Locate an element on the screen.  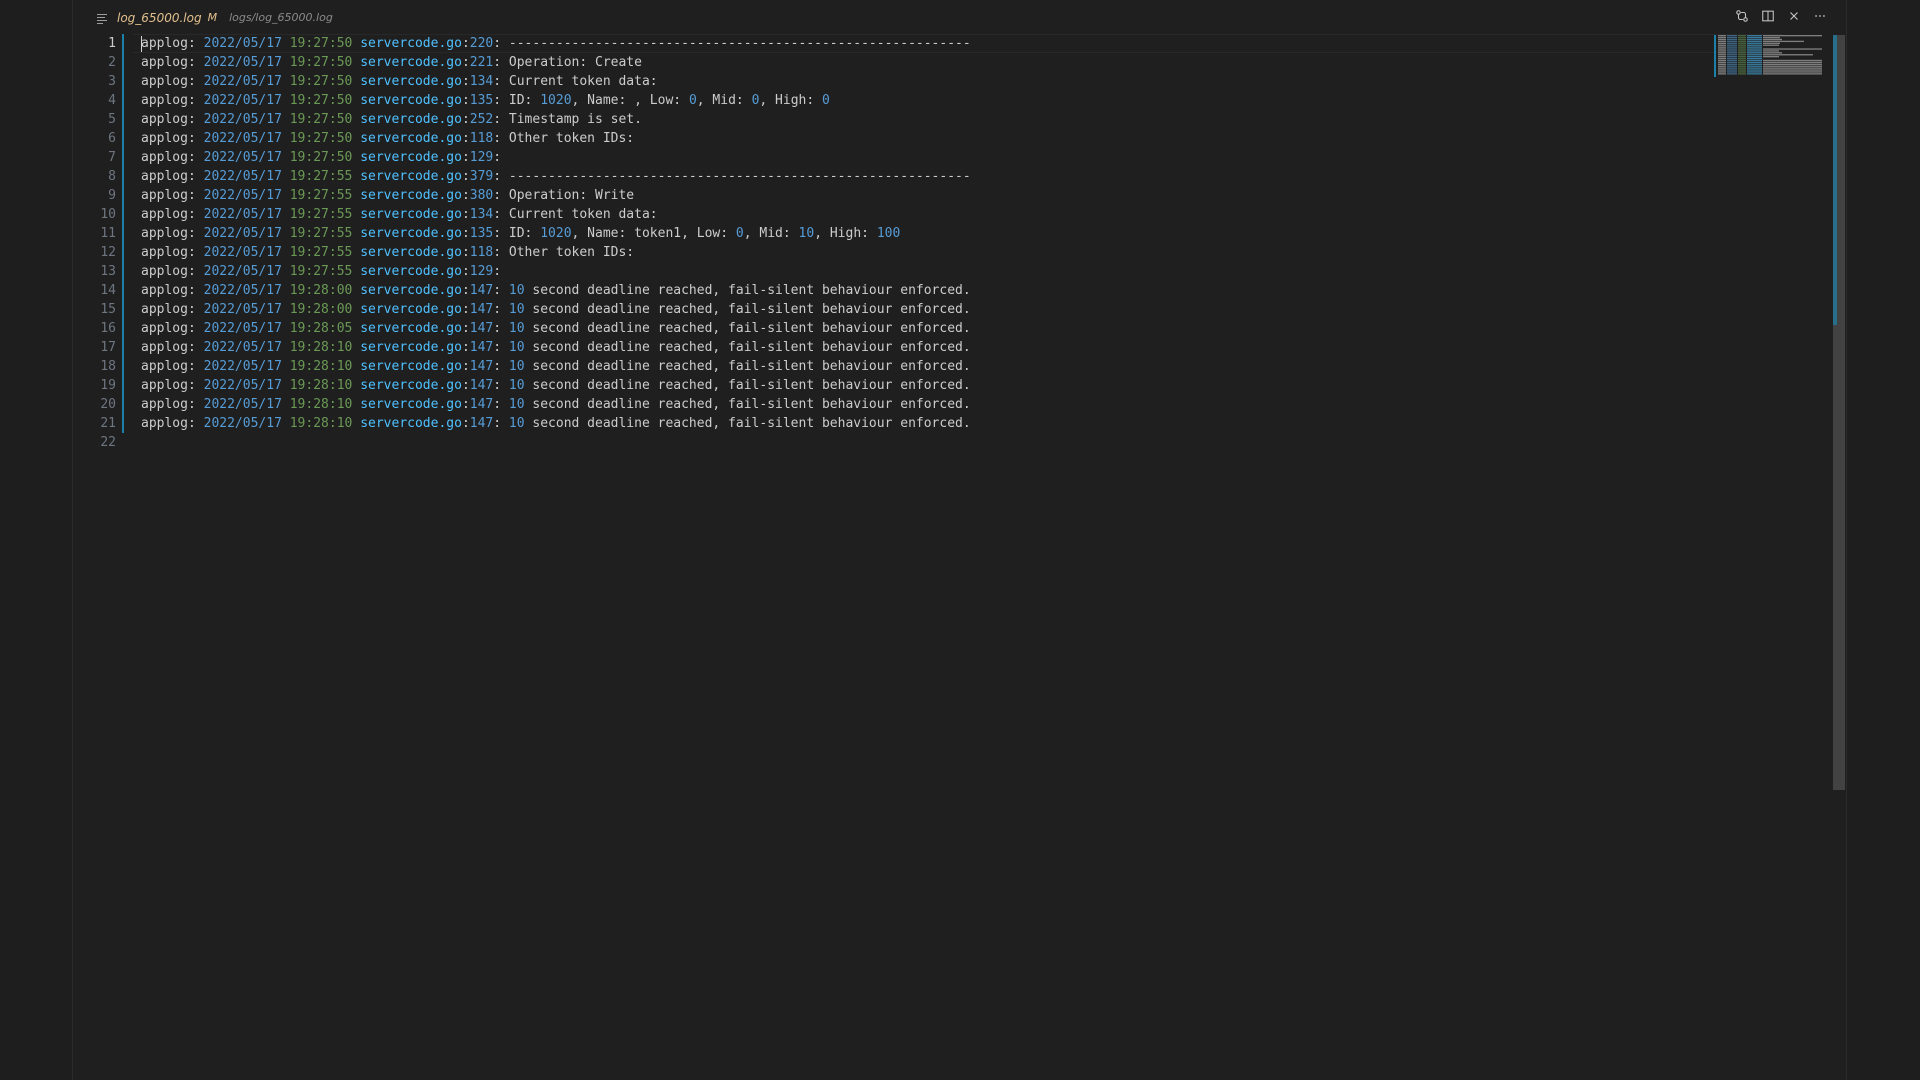
log-source-line: 379 is located at coordinates (481, 176).